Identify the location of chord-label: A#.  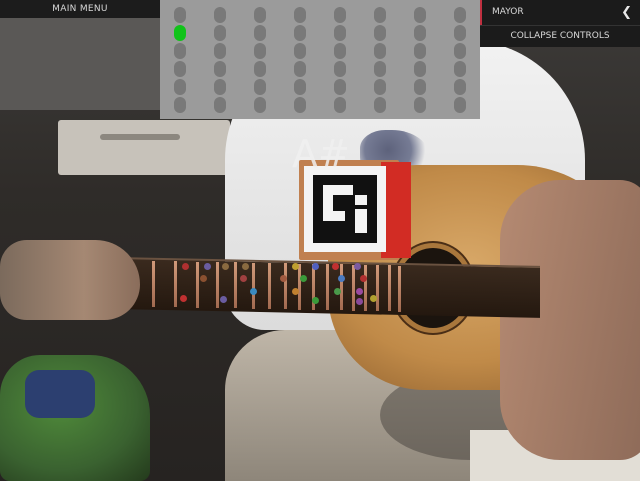
(321, 154).